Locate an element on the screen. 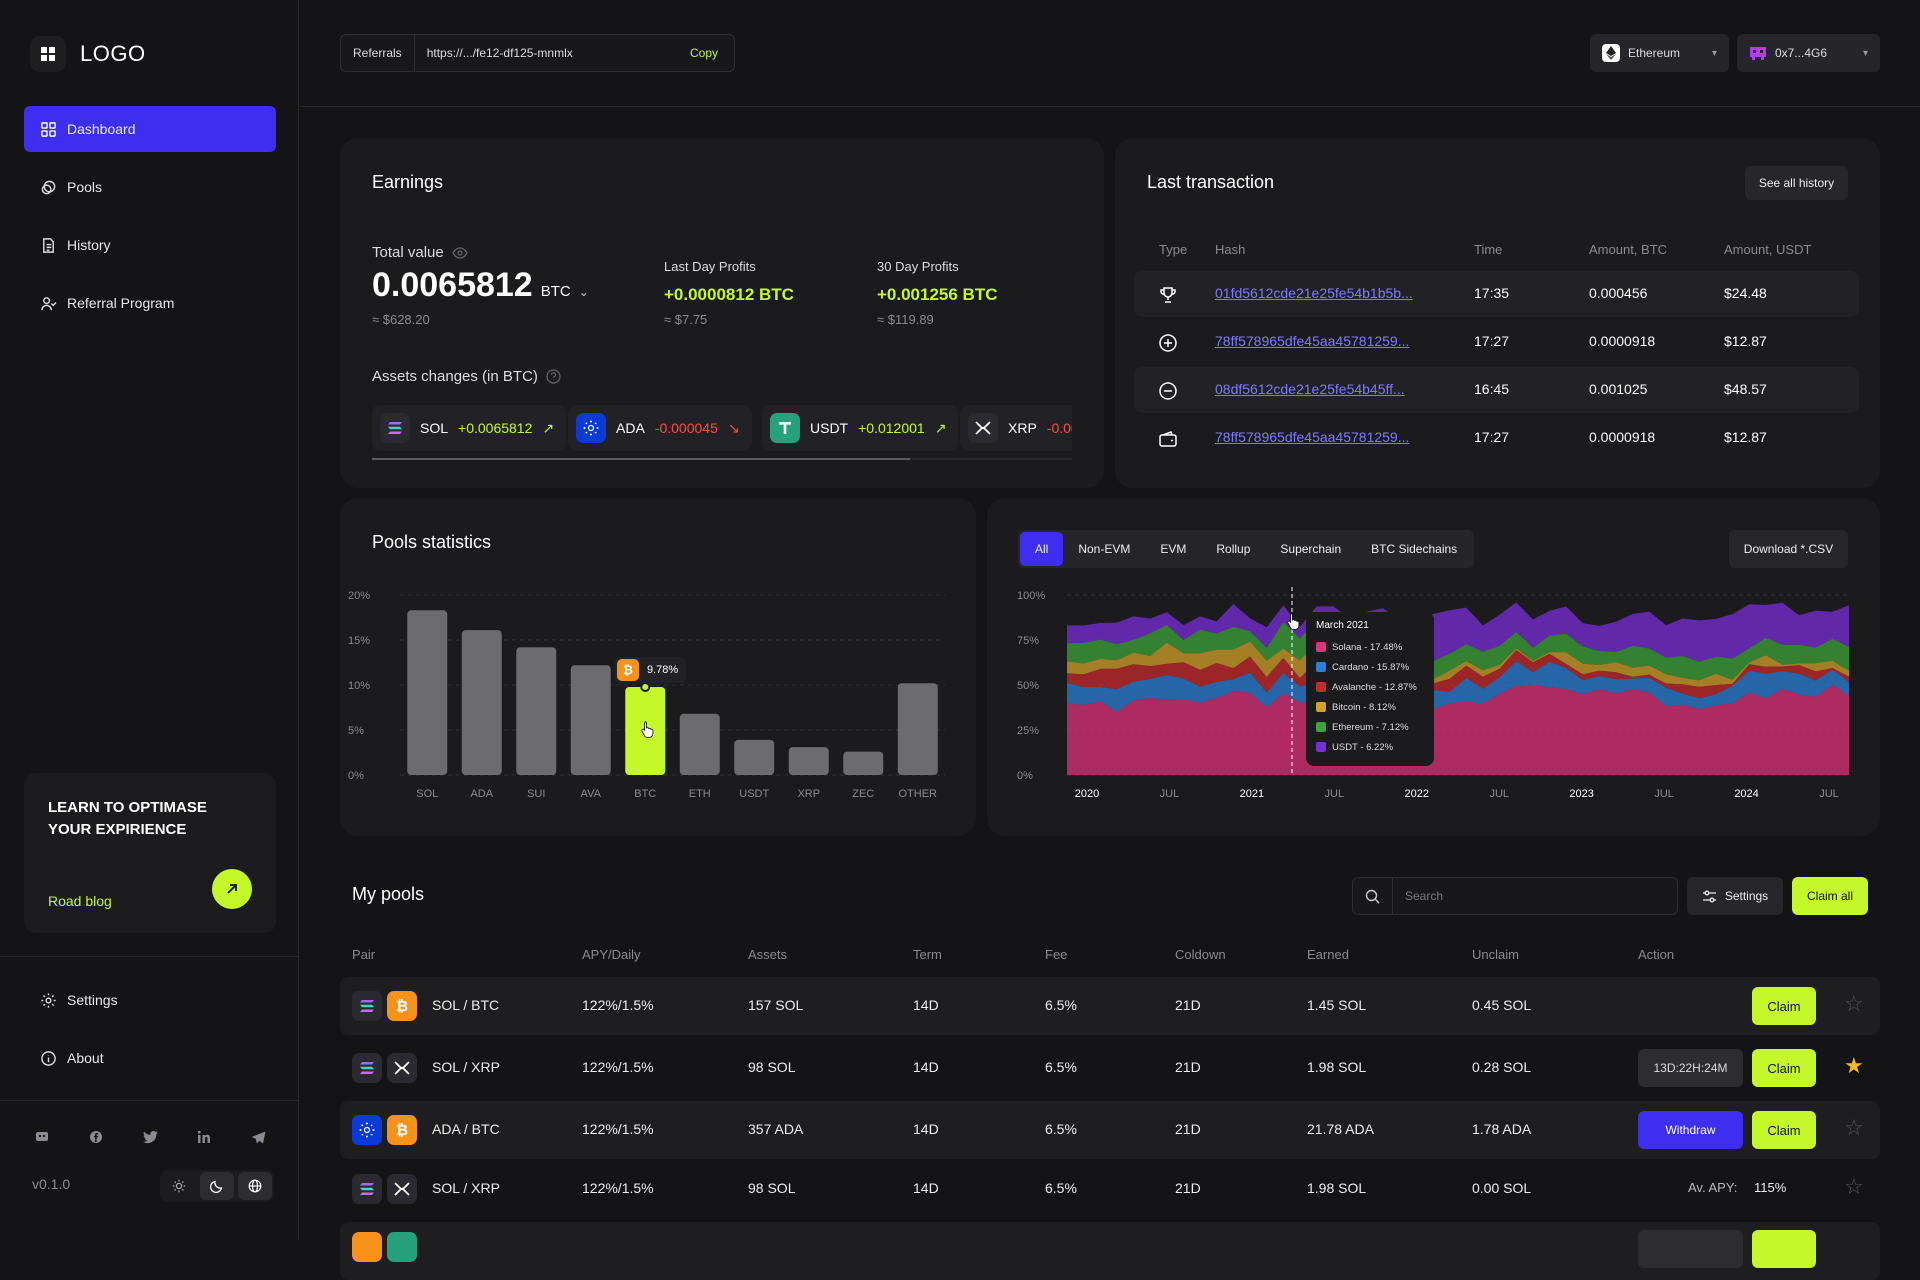 This screenshot has width=1920, height=1280. facebook-icon is located at coordinates (96, 1137).